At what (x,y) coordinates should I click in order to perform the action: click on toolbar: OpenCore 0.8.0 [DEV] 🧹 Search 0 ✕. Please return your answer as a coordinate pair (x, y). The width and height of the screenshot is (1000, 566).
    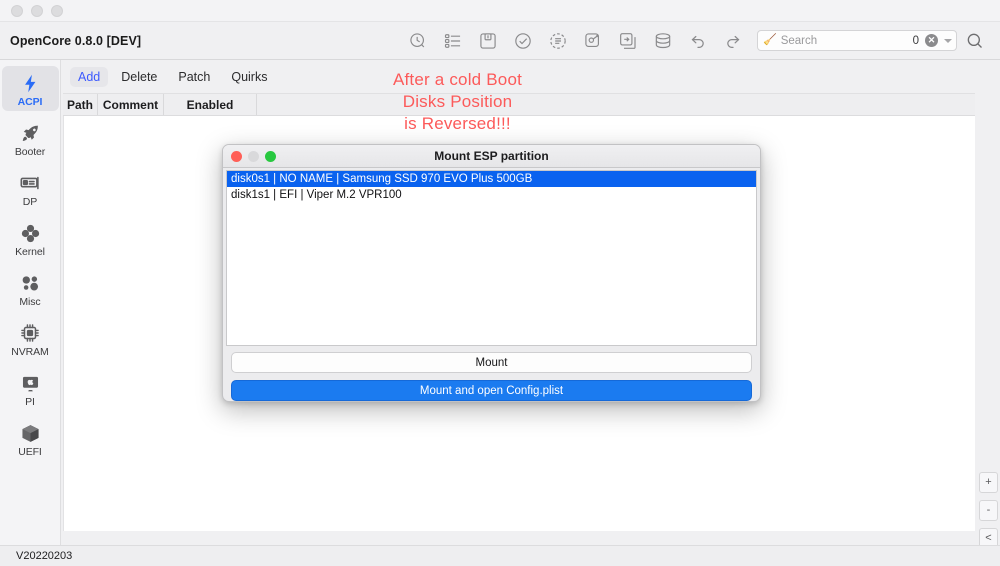
    Looking at the image, I should click on (500, 41).